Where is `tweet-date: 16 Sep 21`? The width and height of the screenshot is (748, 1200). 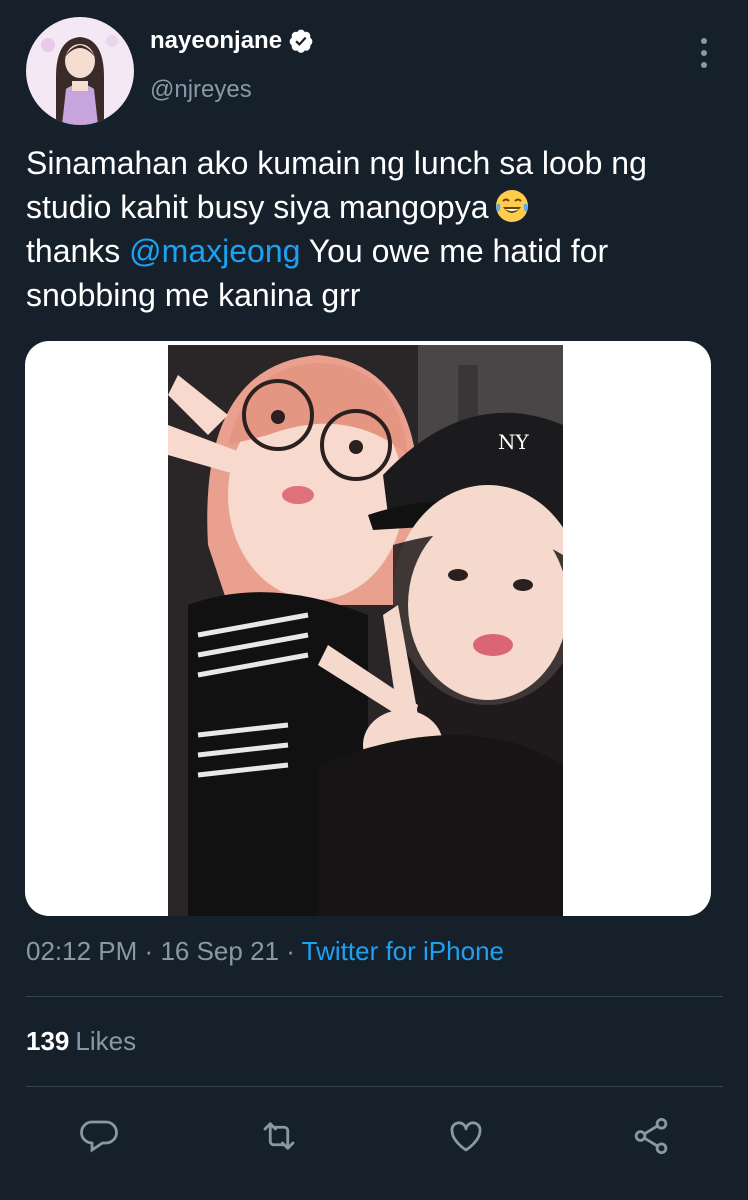 tweet-date: 16 Sep 21 is located at coordinates (219, 951).